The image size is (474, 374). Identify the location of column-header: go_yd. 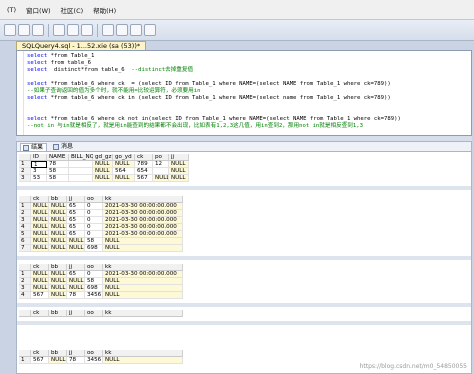
(124, 157).